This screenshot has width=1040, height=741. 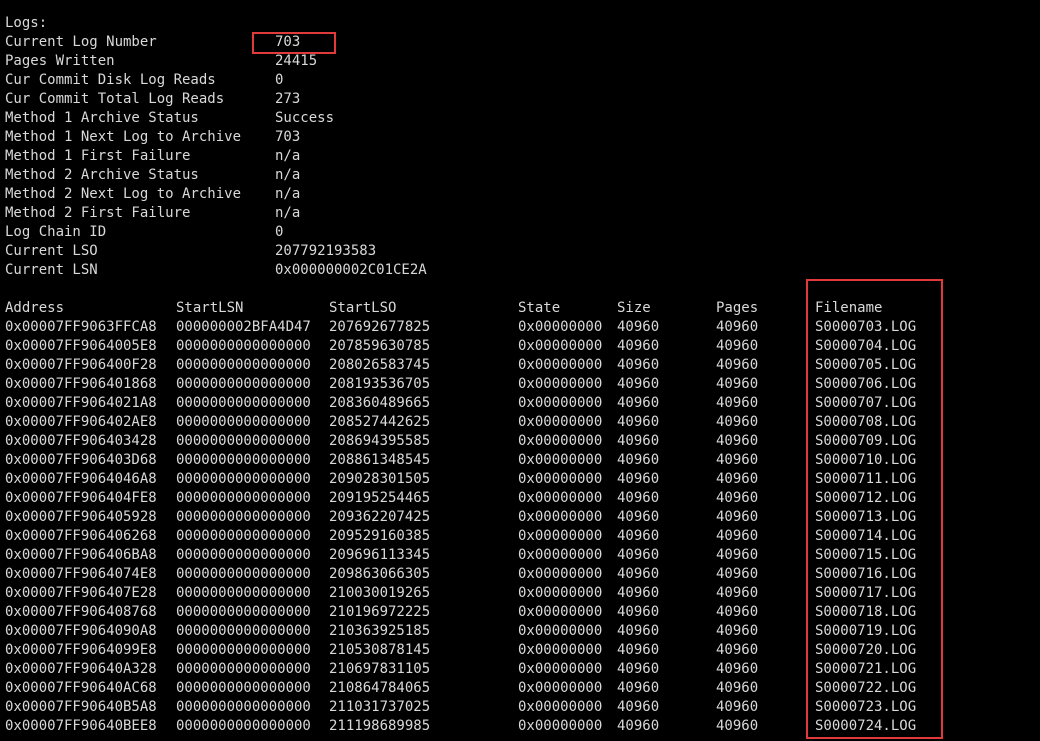 What do you see at coordinates (634, 308) in the screenshot?
I see `header-size: Size` at bounding box center [634, 308].